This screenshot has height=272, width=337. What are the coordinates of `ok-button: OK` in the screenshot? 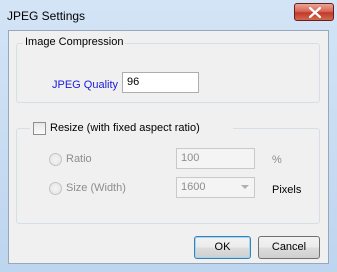 It's located at (222, 247).